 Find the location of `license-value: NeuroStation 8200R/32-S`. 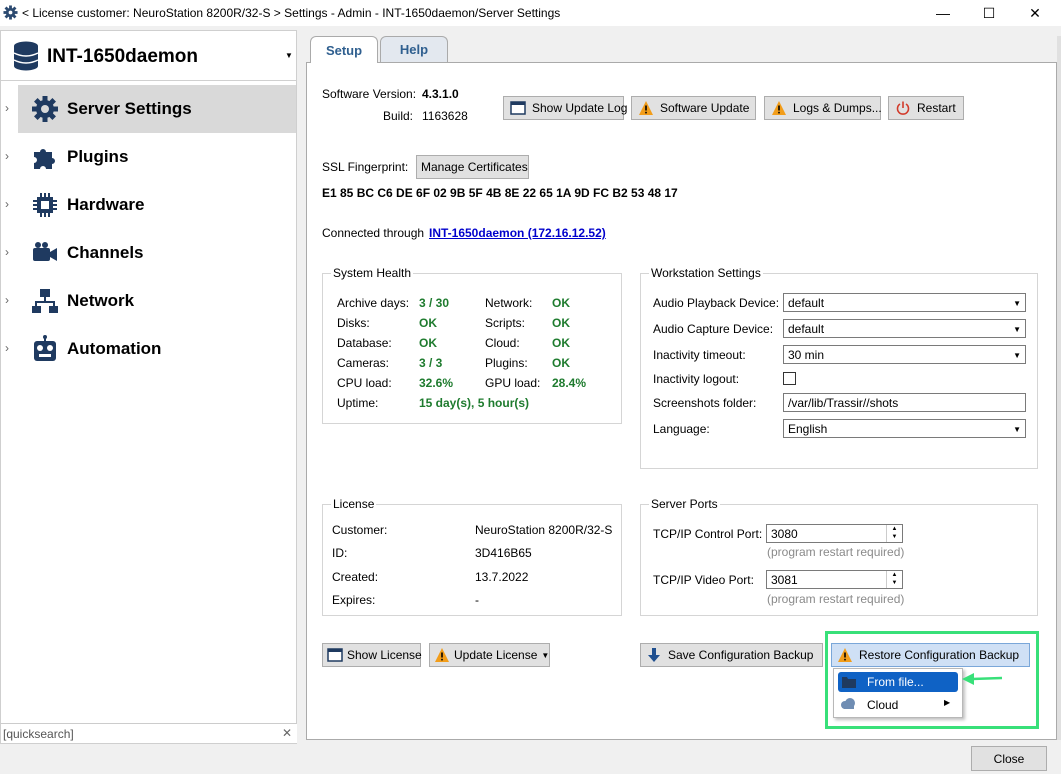

license-value: NeuroStation 8200R/32-S is located at coordinates (544, 530).